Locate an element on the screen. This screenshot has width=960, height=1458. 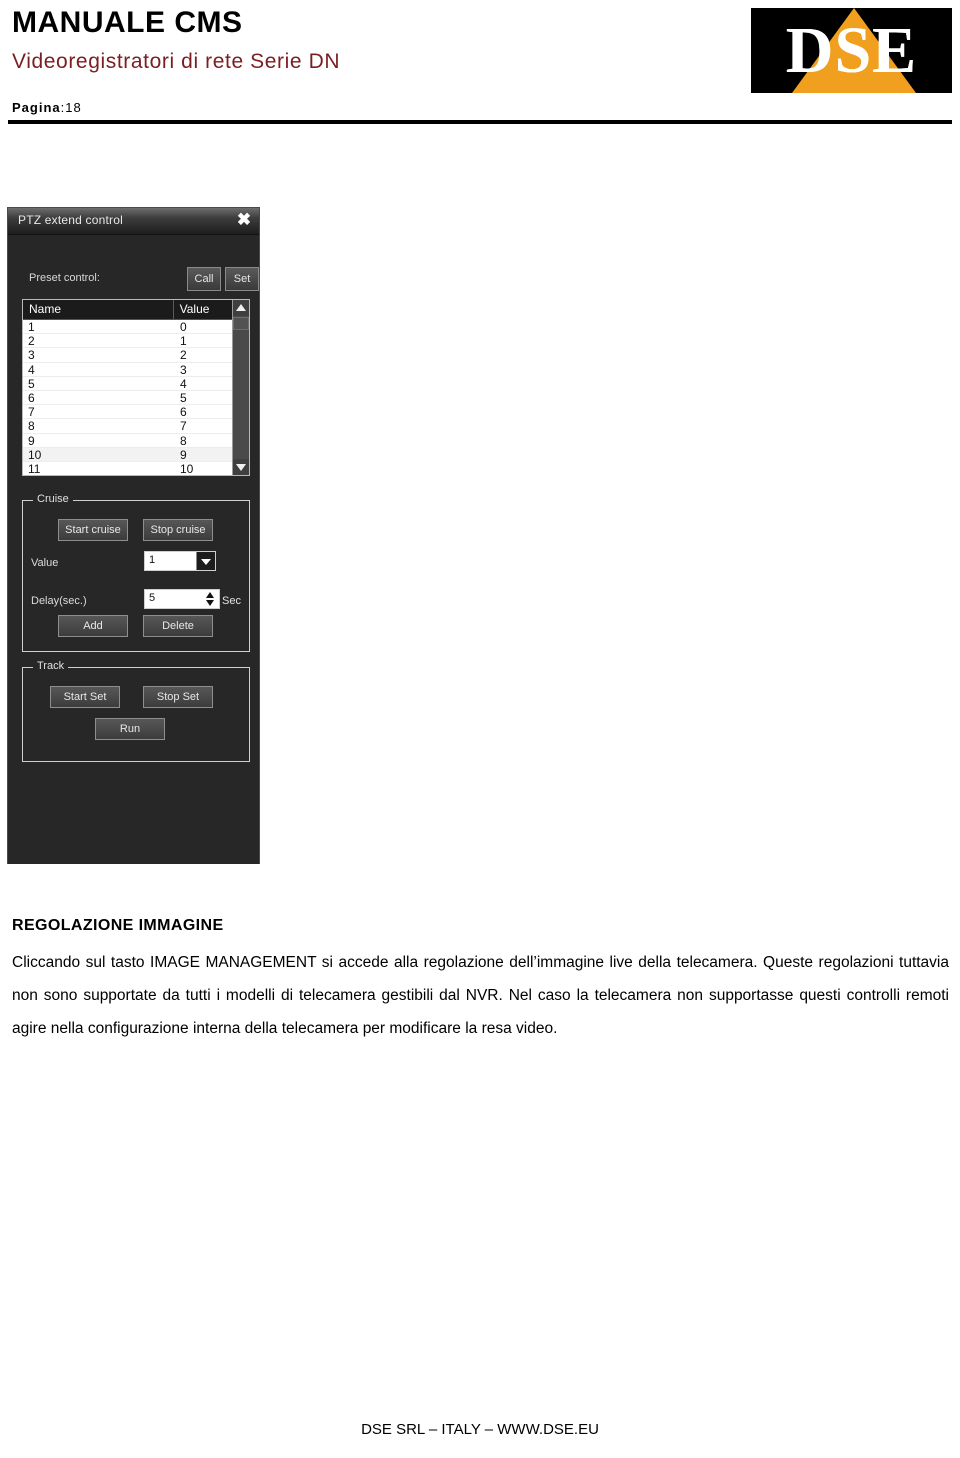
cruise-group-legend: Cruise is located at coordinates (53, 499).